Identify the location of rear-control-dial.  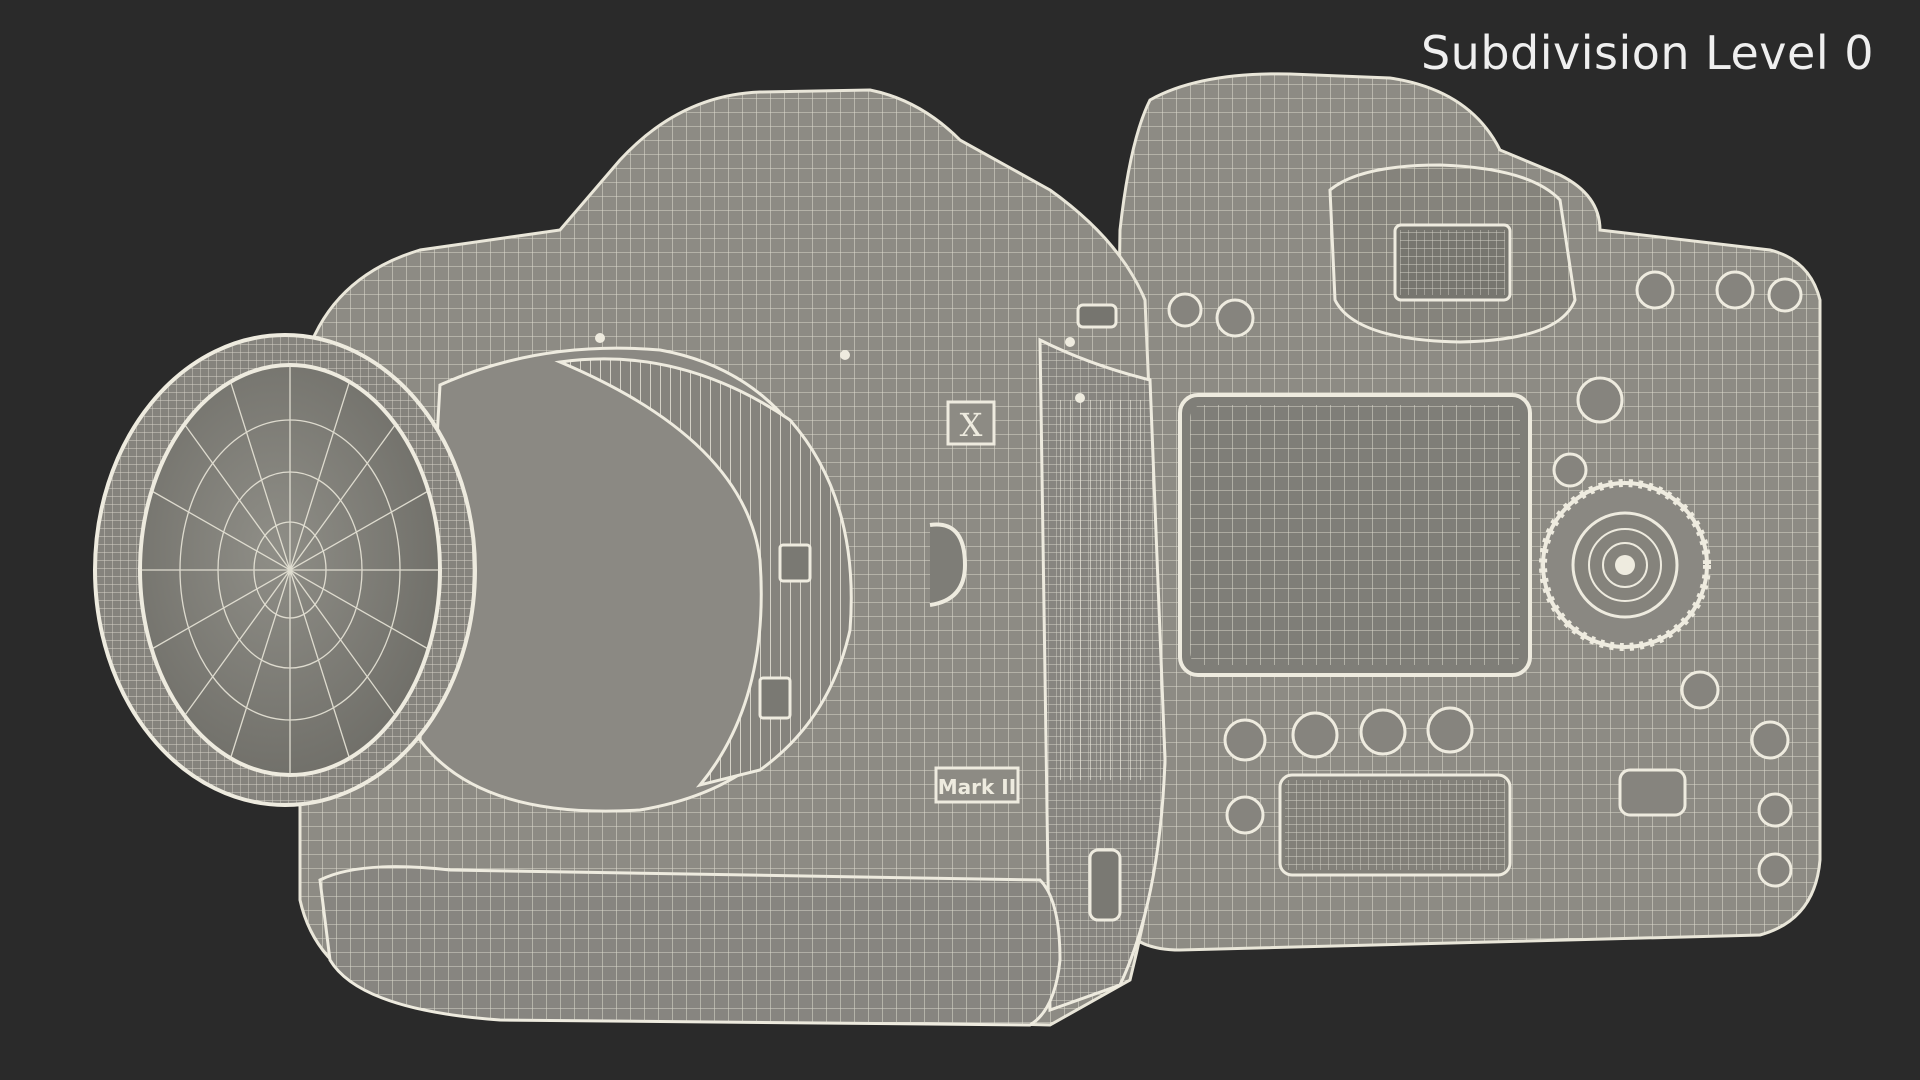
(1625, 565).